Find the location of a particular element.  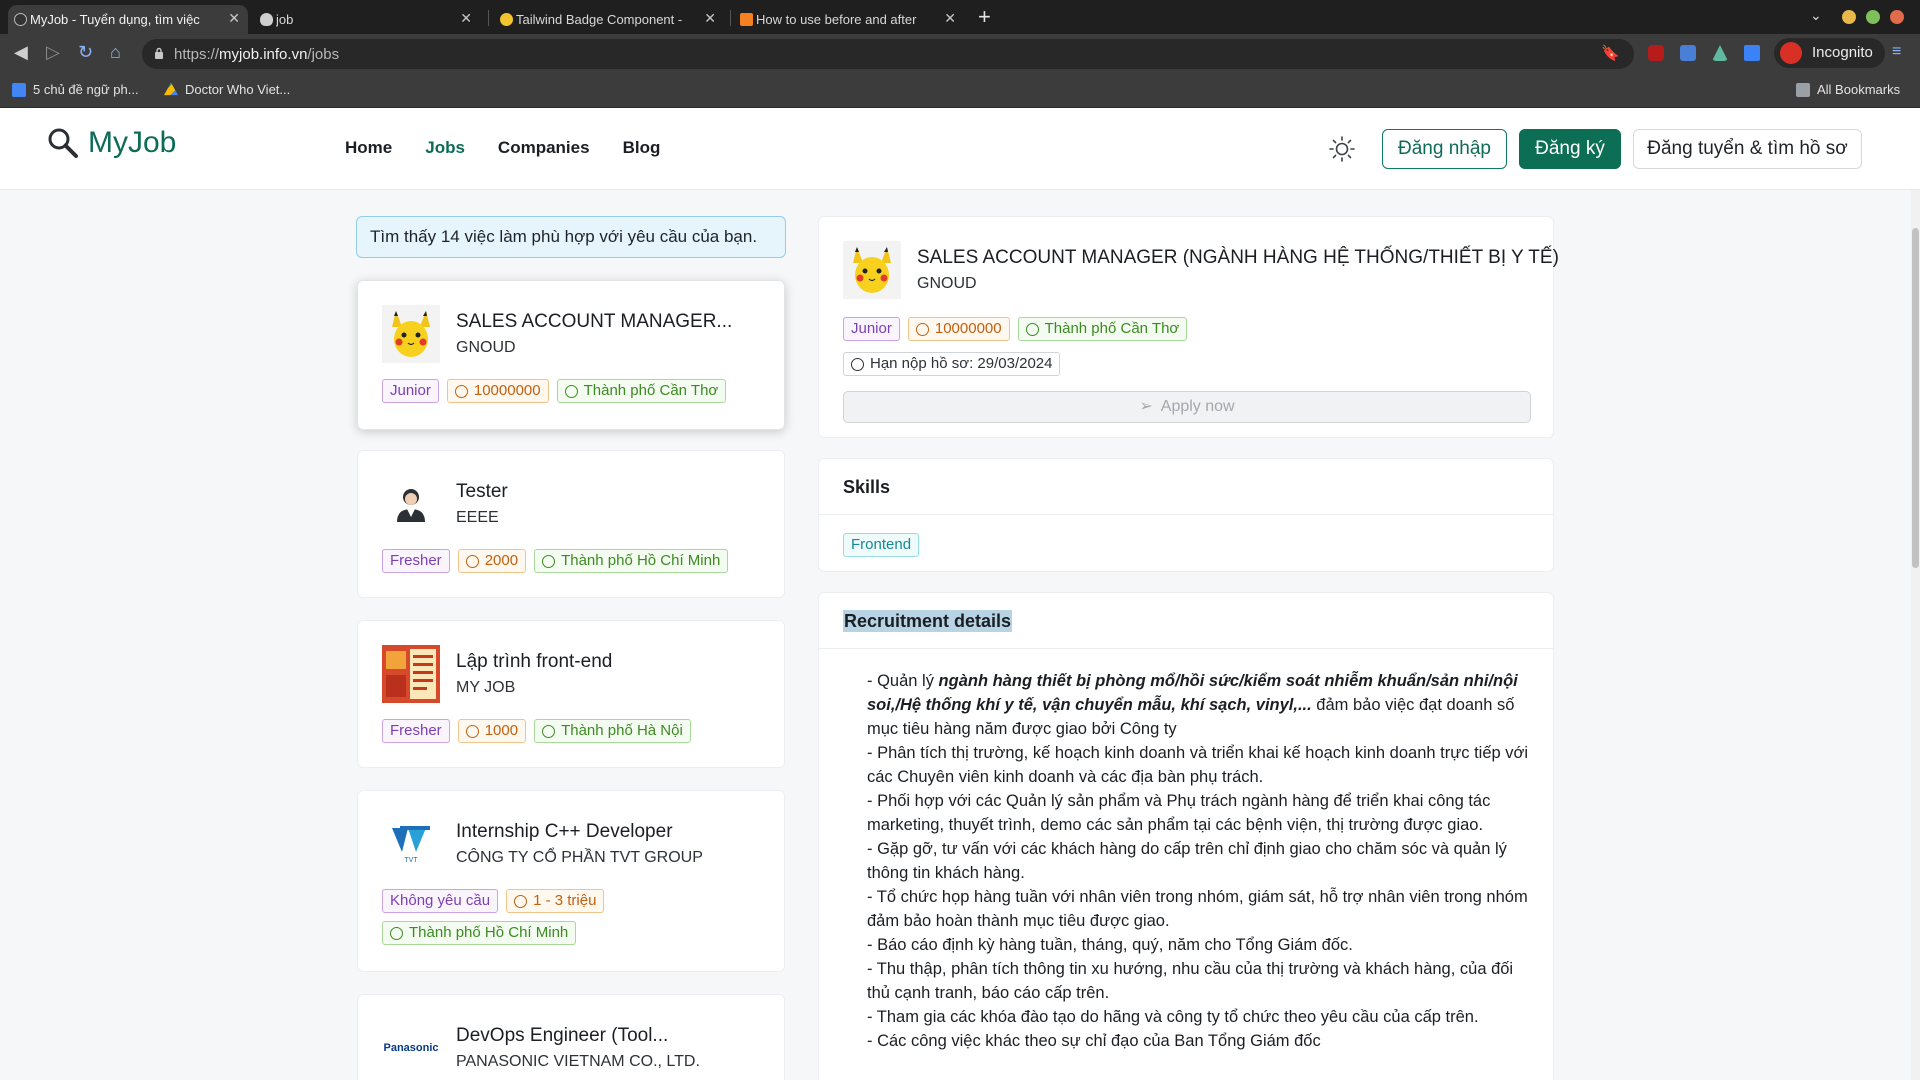

browser-tab-job: job ✕ is located at coordinates (367, 19).